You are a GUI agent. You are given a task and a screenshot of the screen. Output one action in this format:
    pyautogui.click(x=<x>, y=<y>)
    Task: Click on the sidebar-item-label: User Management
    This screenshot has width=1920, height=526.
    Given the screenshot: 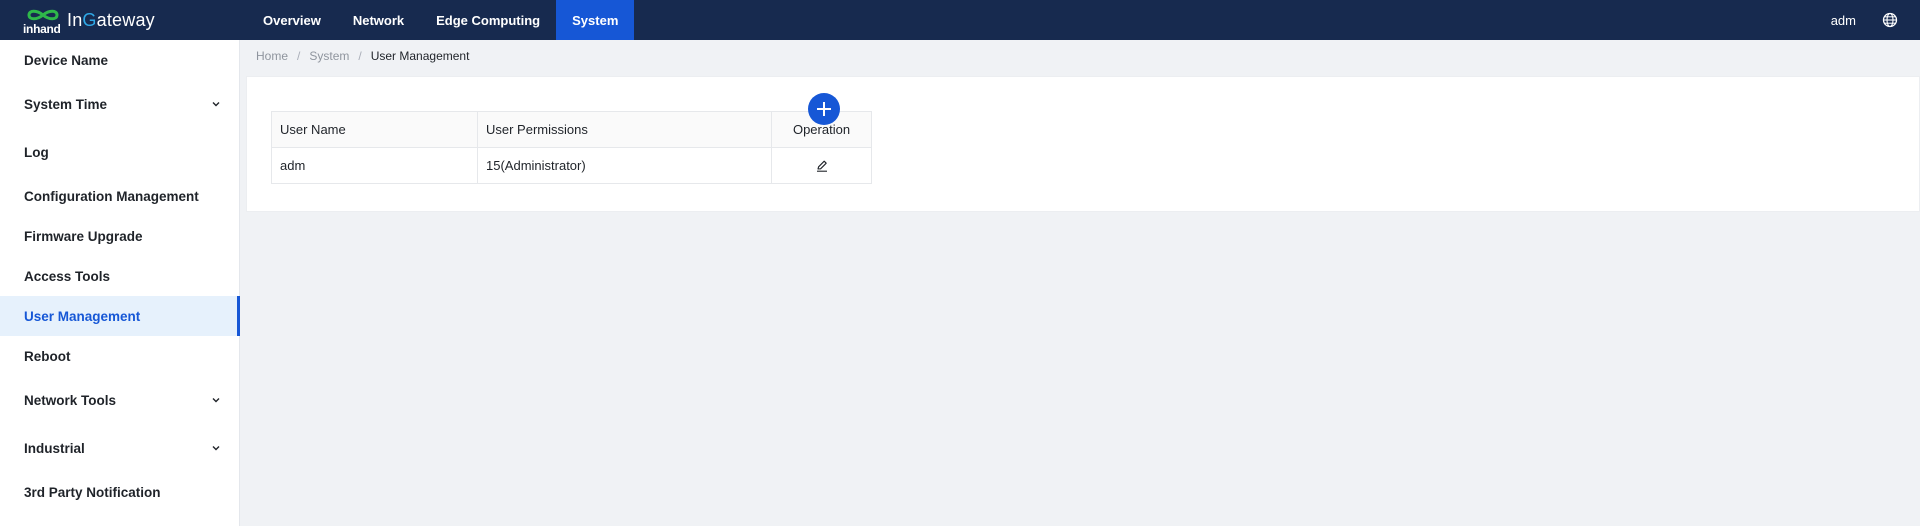 What is the action you would take?
    pyautogui.click(x=82, y=316)
    